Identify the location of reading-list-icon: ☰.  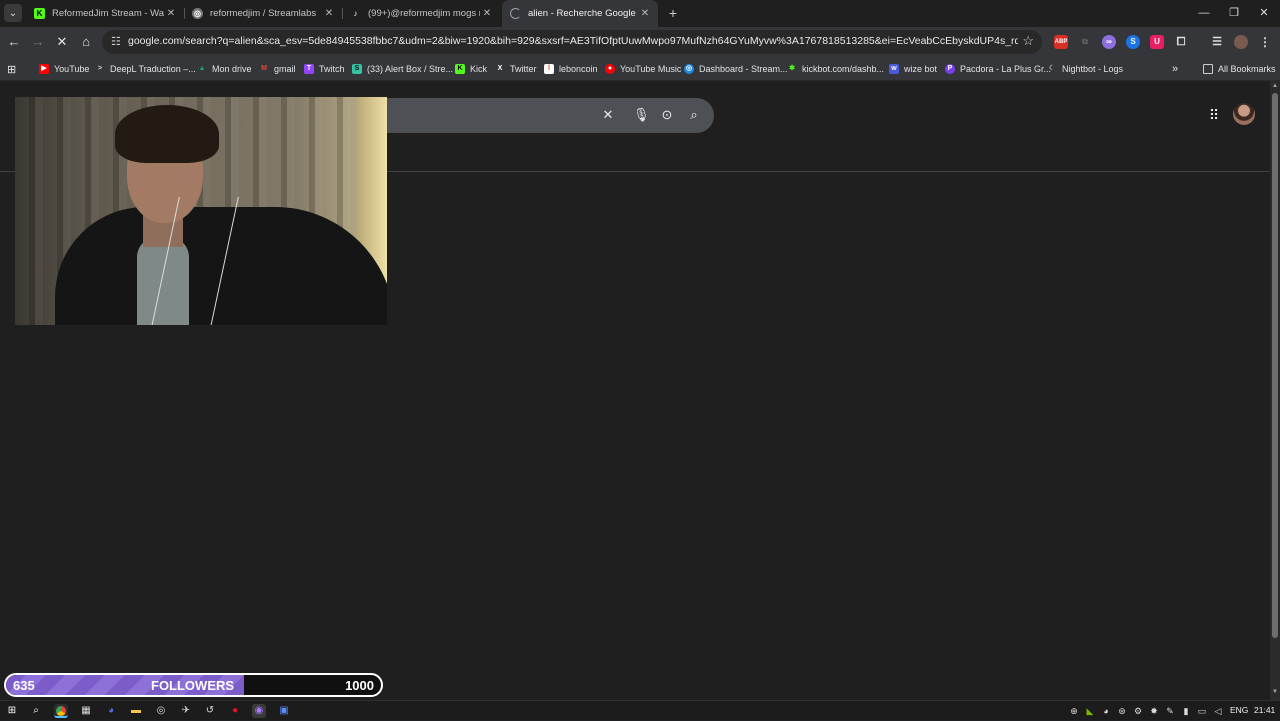
(1217, 42).